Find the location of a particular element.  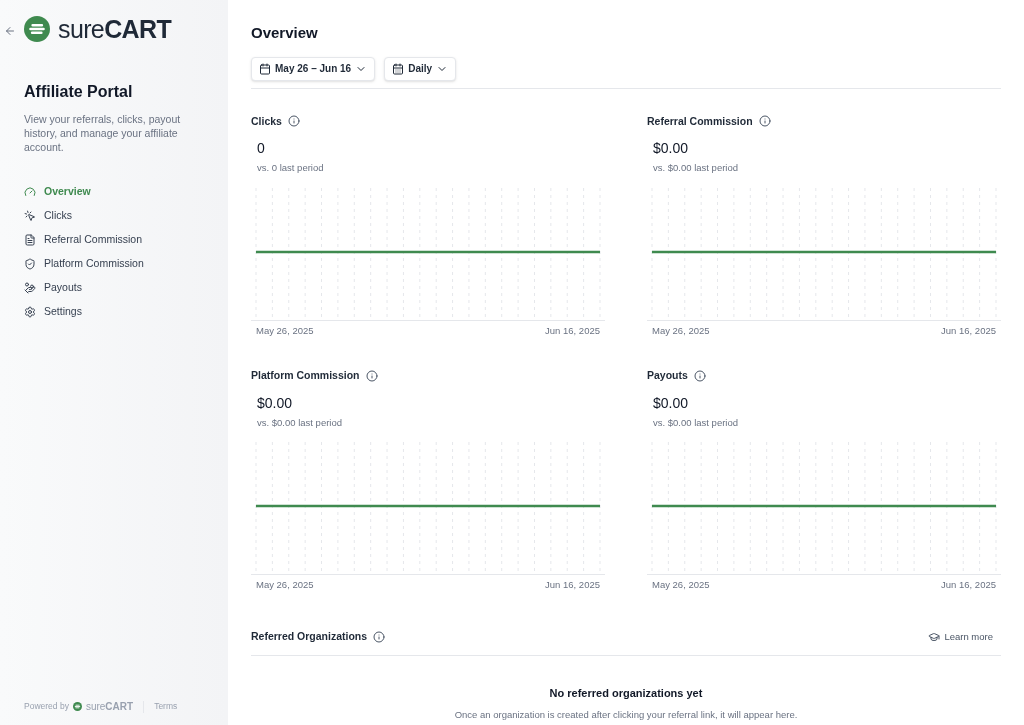

footer-logo-icon is located at coordinates (77, 707).